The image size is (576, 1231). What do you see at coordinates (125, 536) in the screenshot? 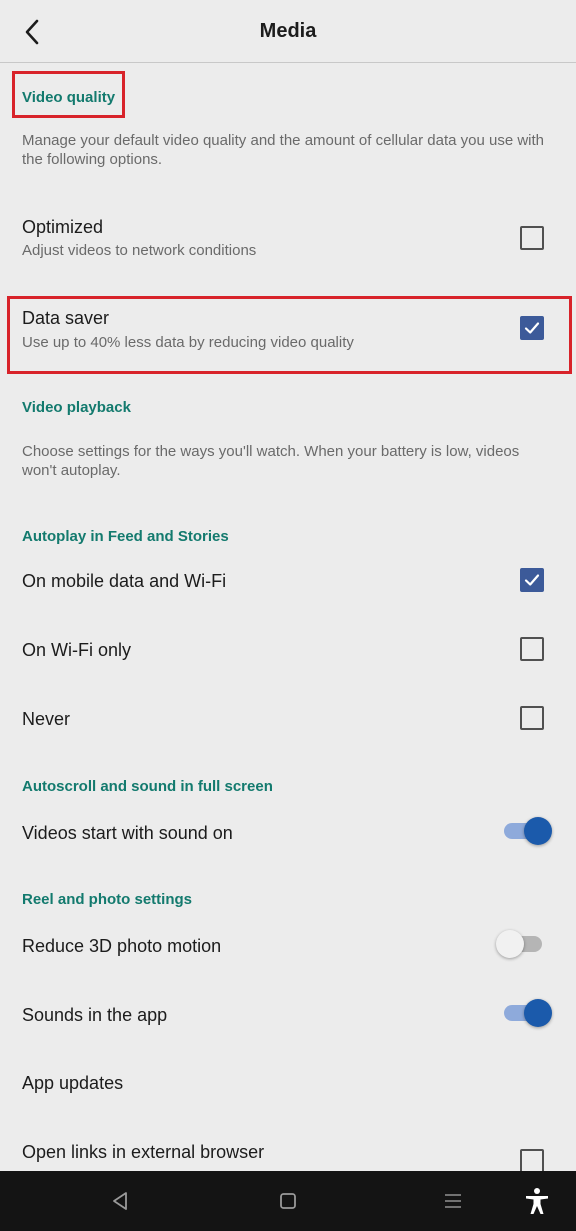
I see `section-title-autoplay: Autoplay in Feed and Stories` at bounding box center [125, 536].